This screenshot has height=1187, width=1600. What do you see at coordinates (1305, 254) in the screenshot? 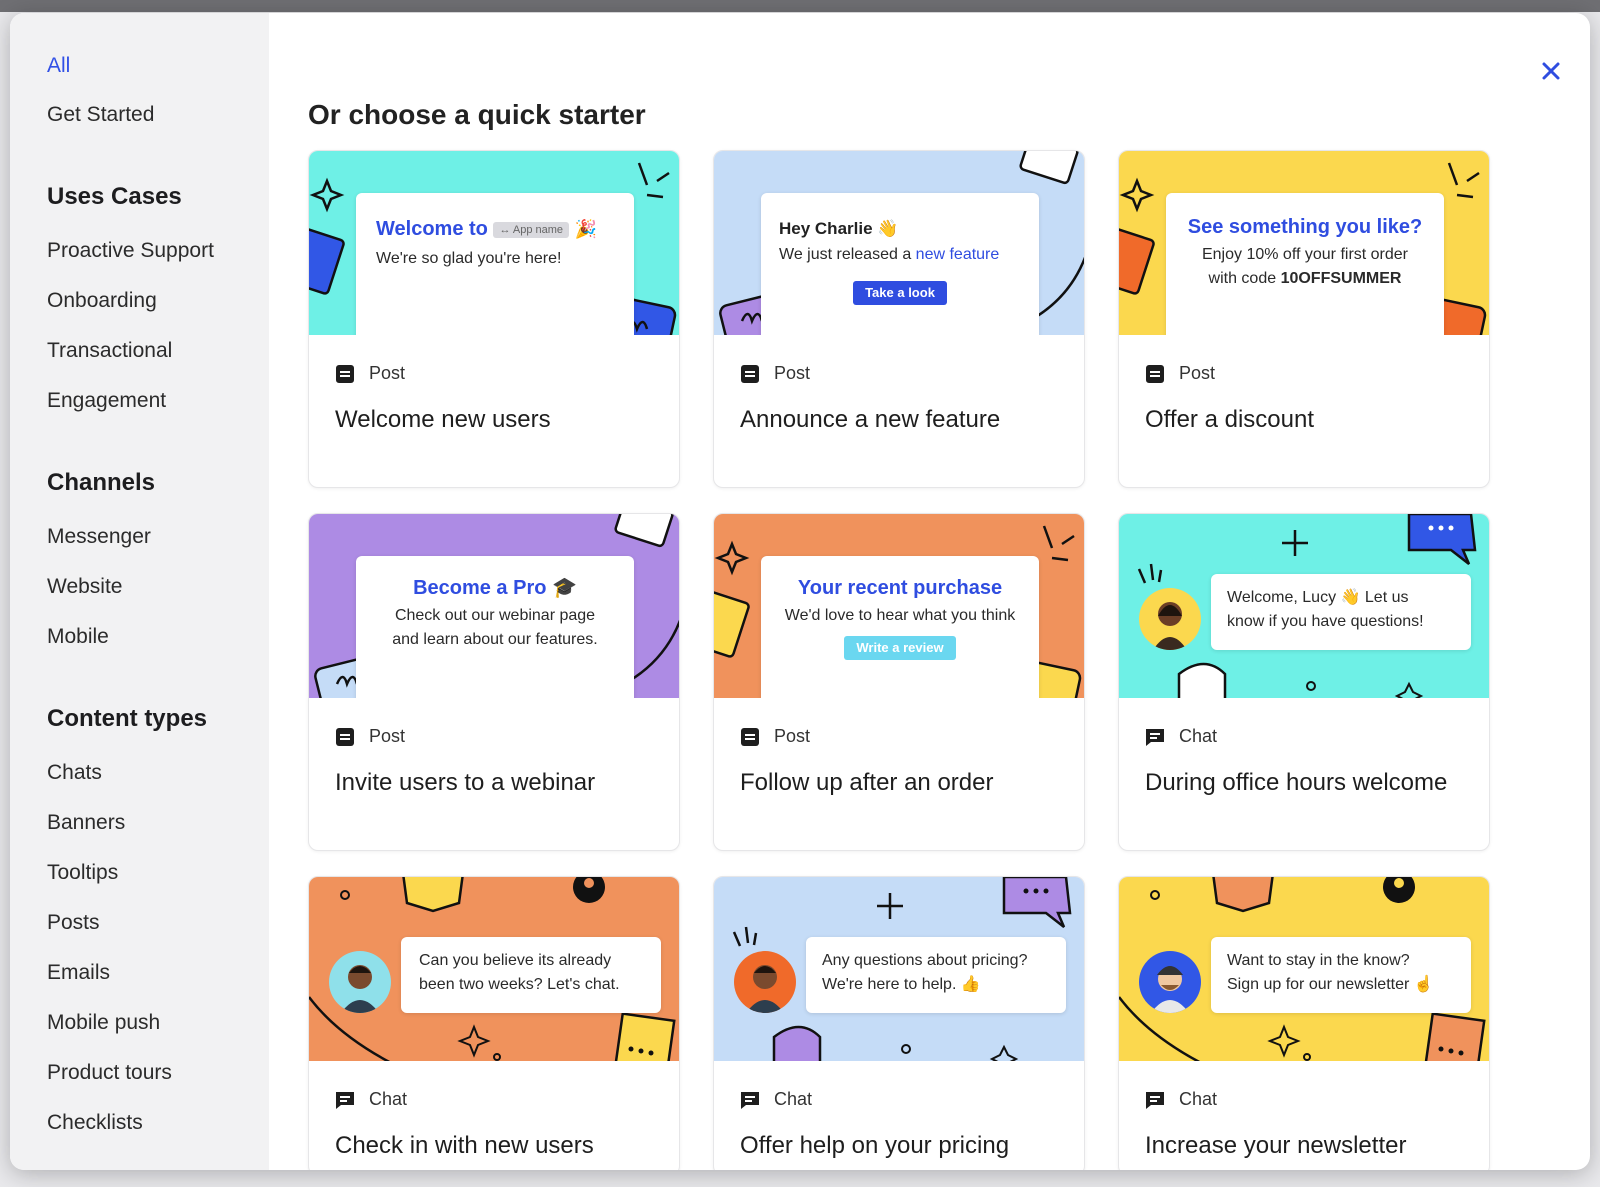
I see `preview-text: Enjoy 10% off your first order` at bounding box center [1305, 254].